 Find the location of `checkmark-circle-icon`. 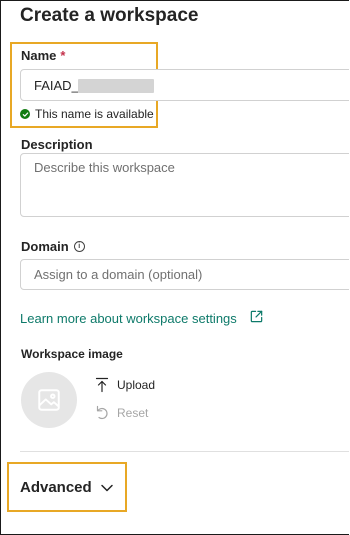

checkmark-circle-icon is located at coordinates (25, 114).